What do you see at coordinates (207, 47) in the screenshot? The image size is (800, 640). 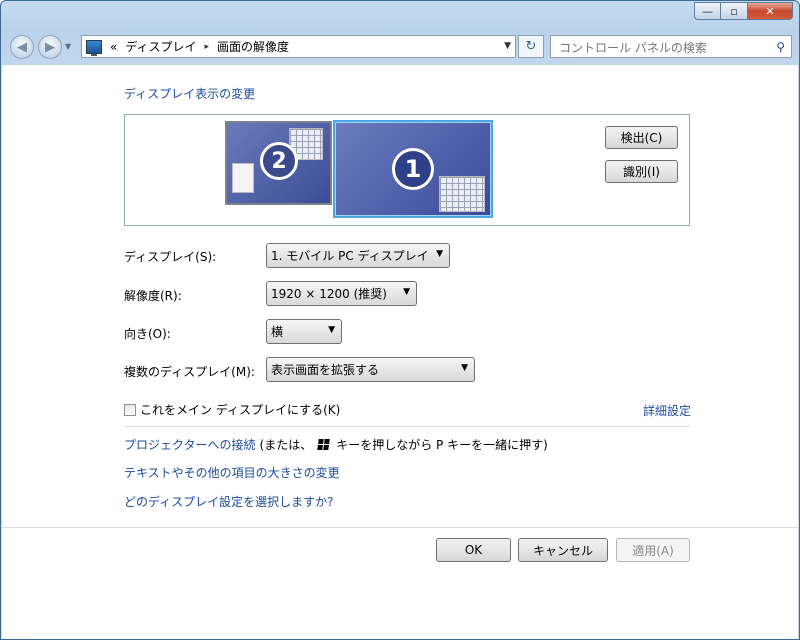 I see `chevron-right-icon: ▸` at bounding box center [207, 47].